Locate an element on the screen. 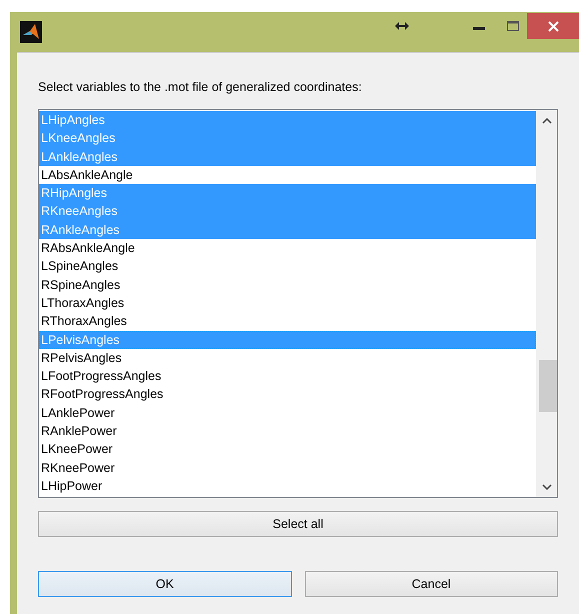 The height and width of the screenshot is (614, 579). list-item: LThoraxAngles is located at coordinates (287, 303).